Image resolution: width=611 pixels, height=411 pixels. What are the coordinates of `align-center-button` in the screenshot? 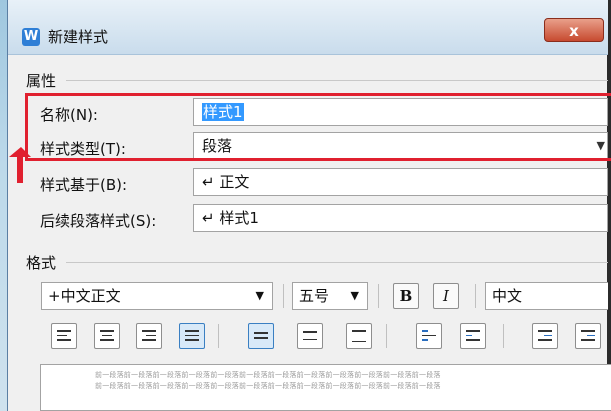 It's located at (107, 336).